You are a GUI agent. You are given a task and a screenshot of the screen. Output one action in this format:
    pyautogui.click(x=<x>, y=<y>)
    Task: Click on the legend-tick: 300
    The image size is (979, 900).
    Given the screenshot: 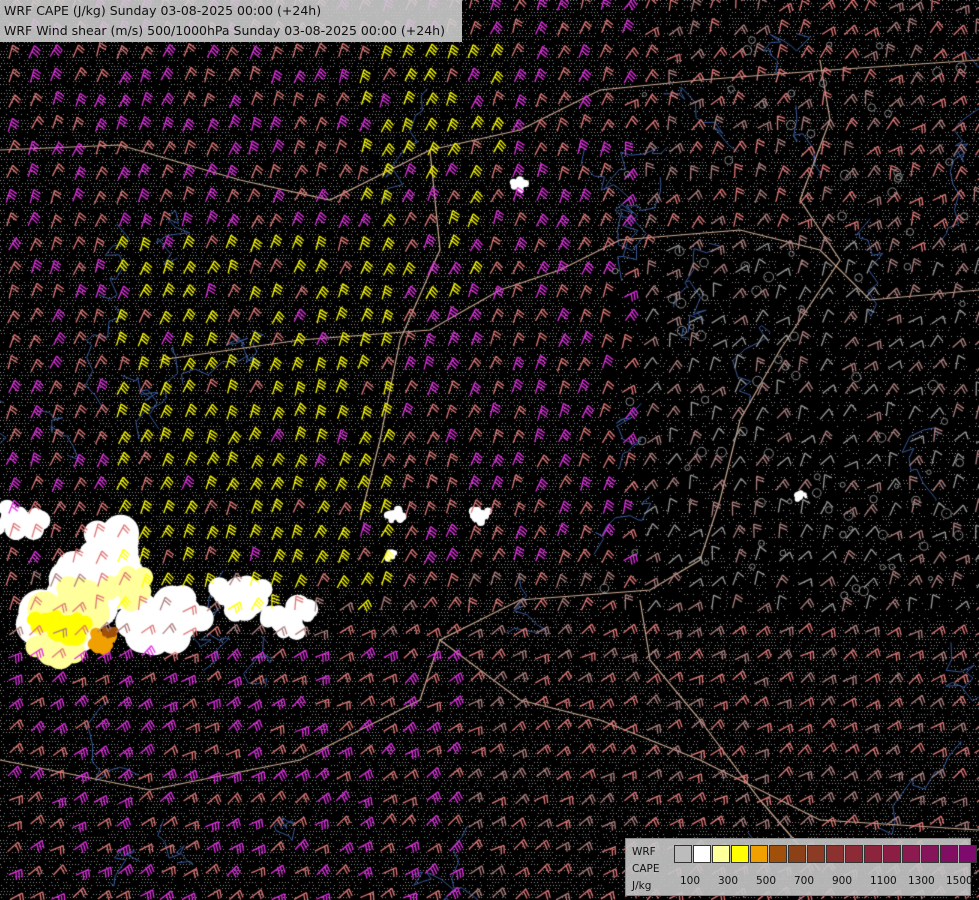 What is the action you would take?
    pyautogui.click(x=728, y=881)
    